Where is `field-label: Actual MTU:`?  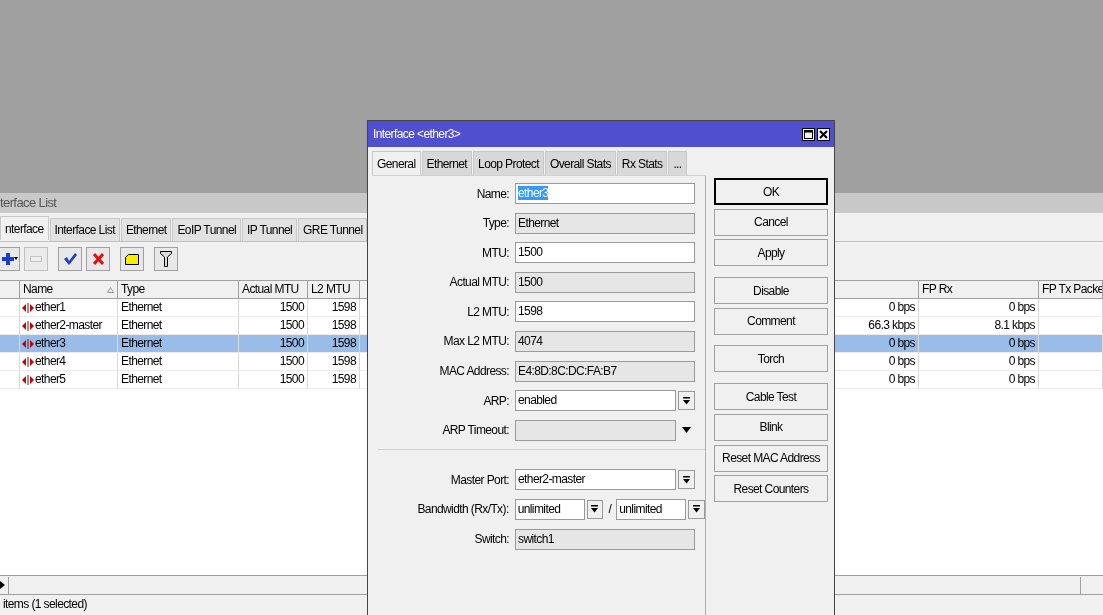 field-label: Actual MTU: is located at coordinates (479, 282).